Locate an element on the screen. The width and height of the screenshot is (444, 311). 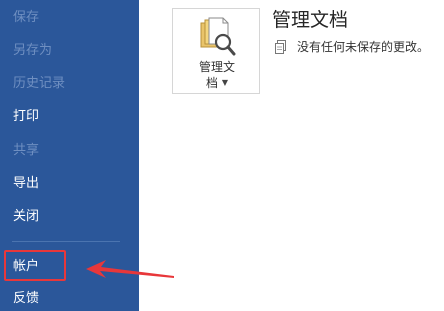
chevron-down-icon: ▼ is located at coordinates (224, 82).